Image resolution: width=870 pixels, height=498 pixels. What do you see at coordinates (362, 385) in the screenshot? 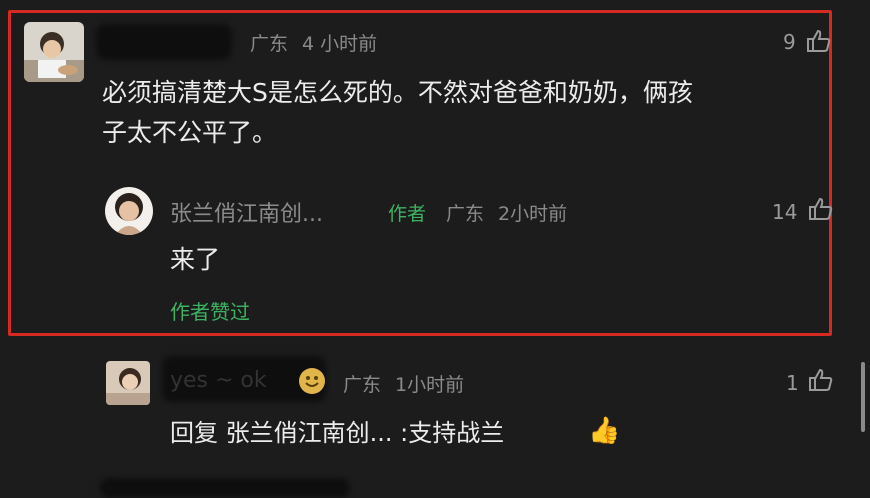
I see `reply2-region: 广东` at bounding box center [362, 385].